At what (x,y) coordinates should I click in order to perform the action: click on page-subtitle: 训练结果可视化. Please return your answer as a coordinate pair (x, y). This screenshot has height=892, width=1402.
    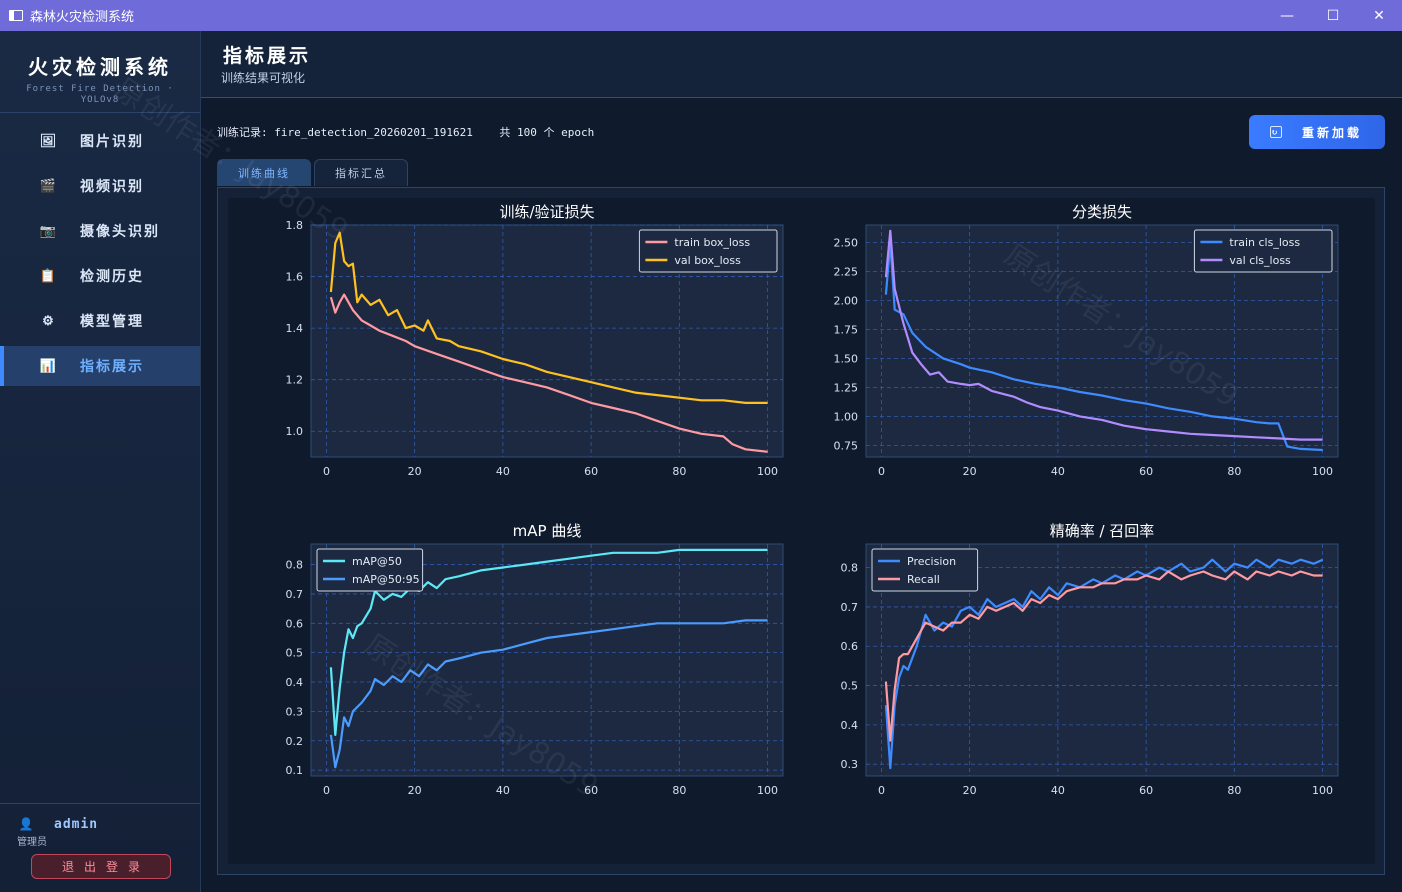
    Looking at the image, I should click on (263, 78).